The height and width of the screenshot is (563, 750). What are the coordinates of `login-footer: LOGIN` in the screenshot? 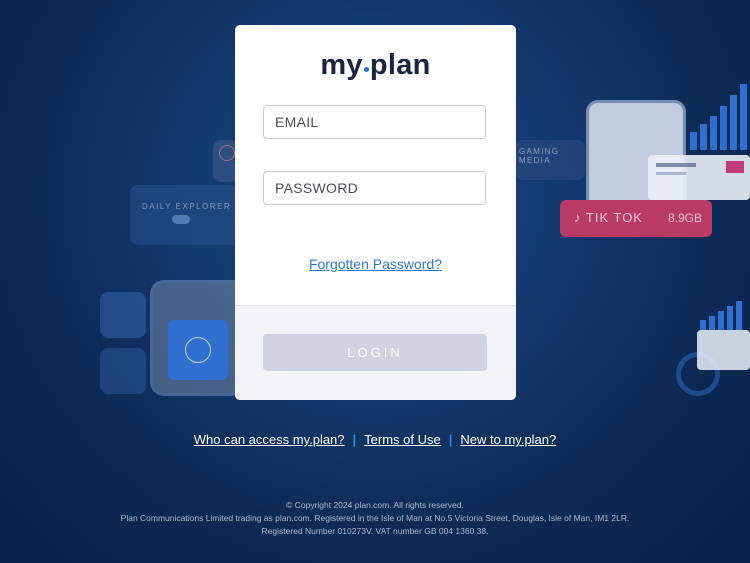 It's located at (375, 352).